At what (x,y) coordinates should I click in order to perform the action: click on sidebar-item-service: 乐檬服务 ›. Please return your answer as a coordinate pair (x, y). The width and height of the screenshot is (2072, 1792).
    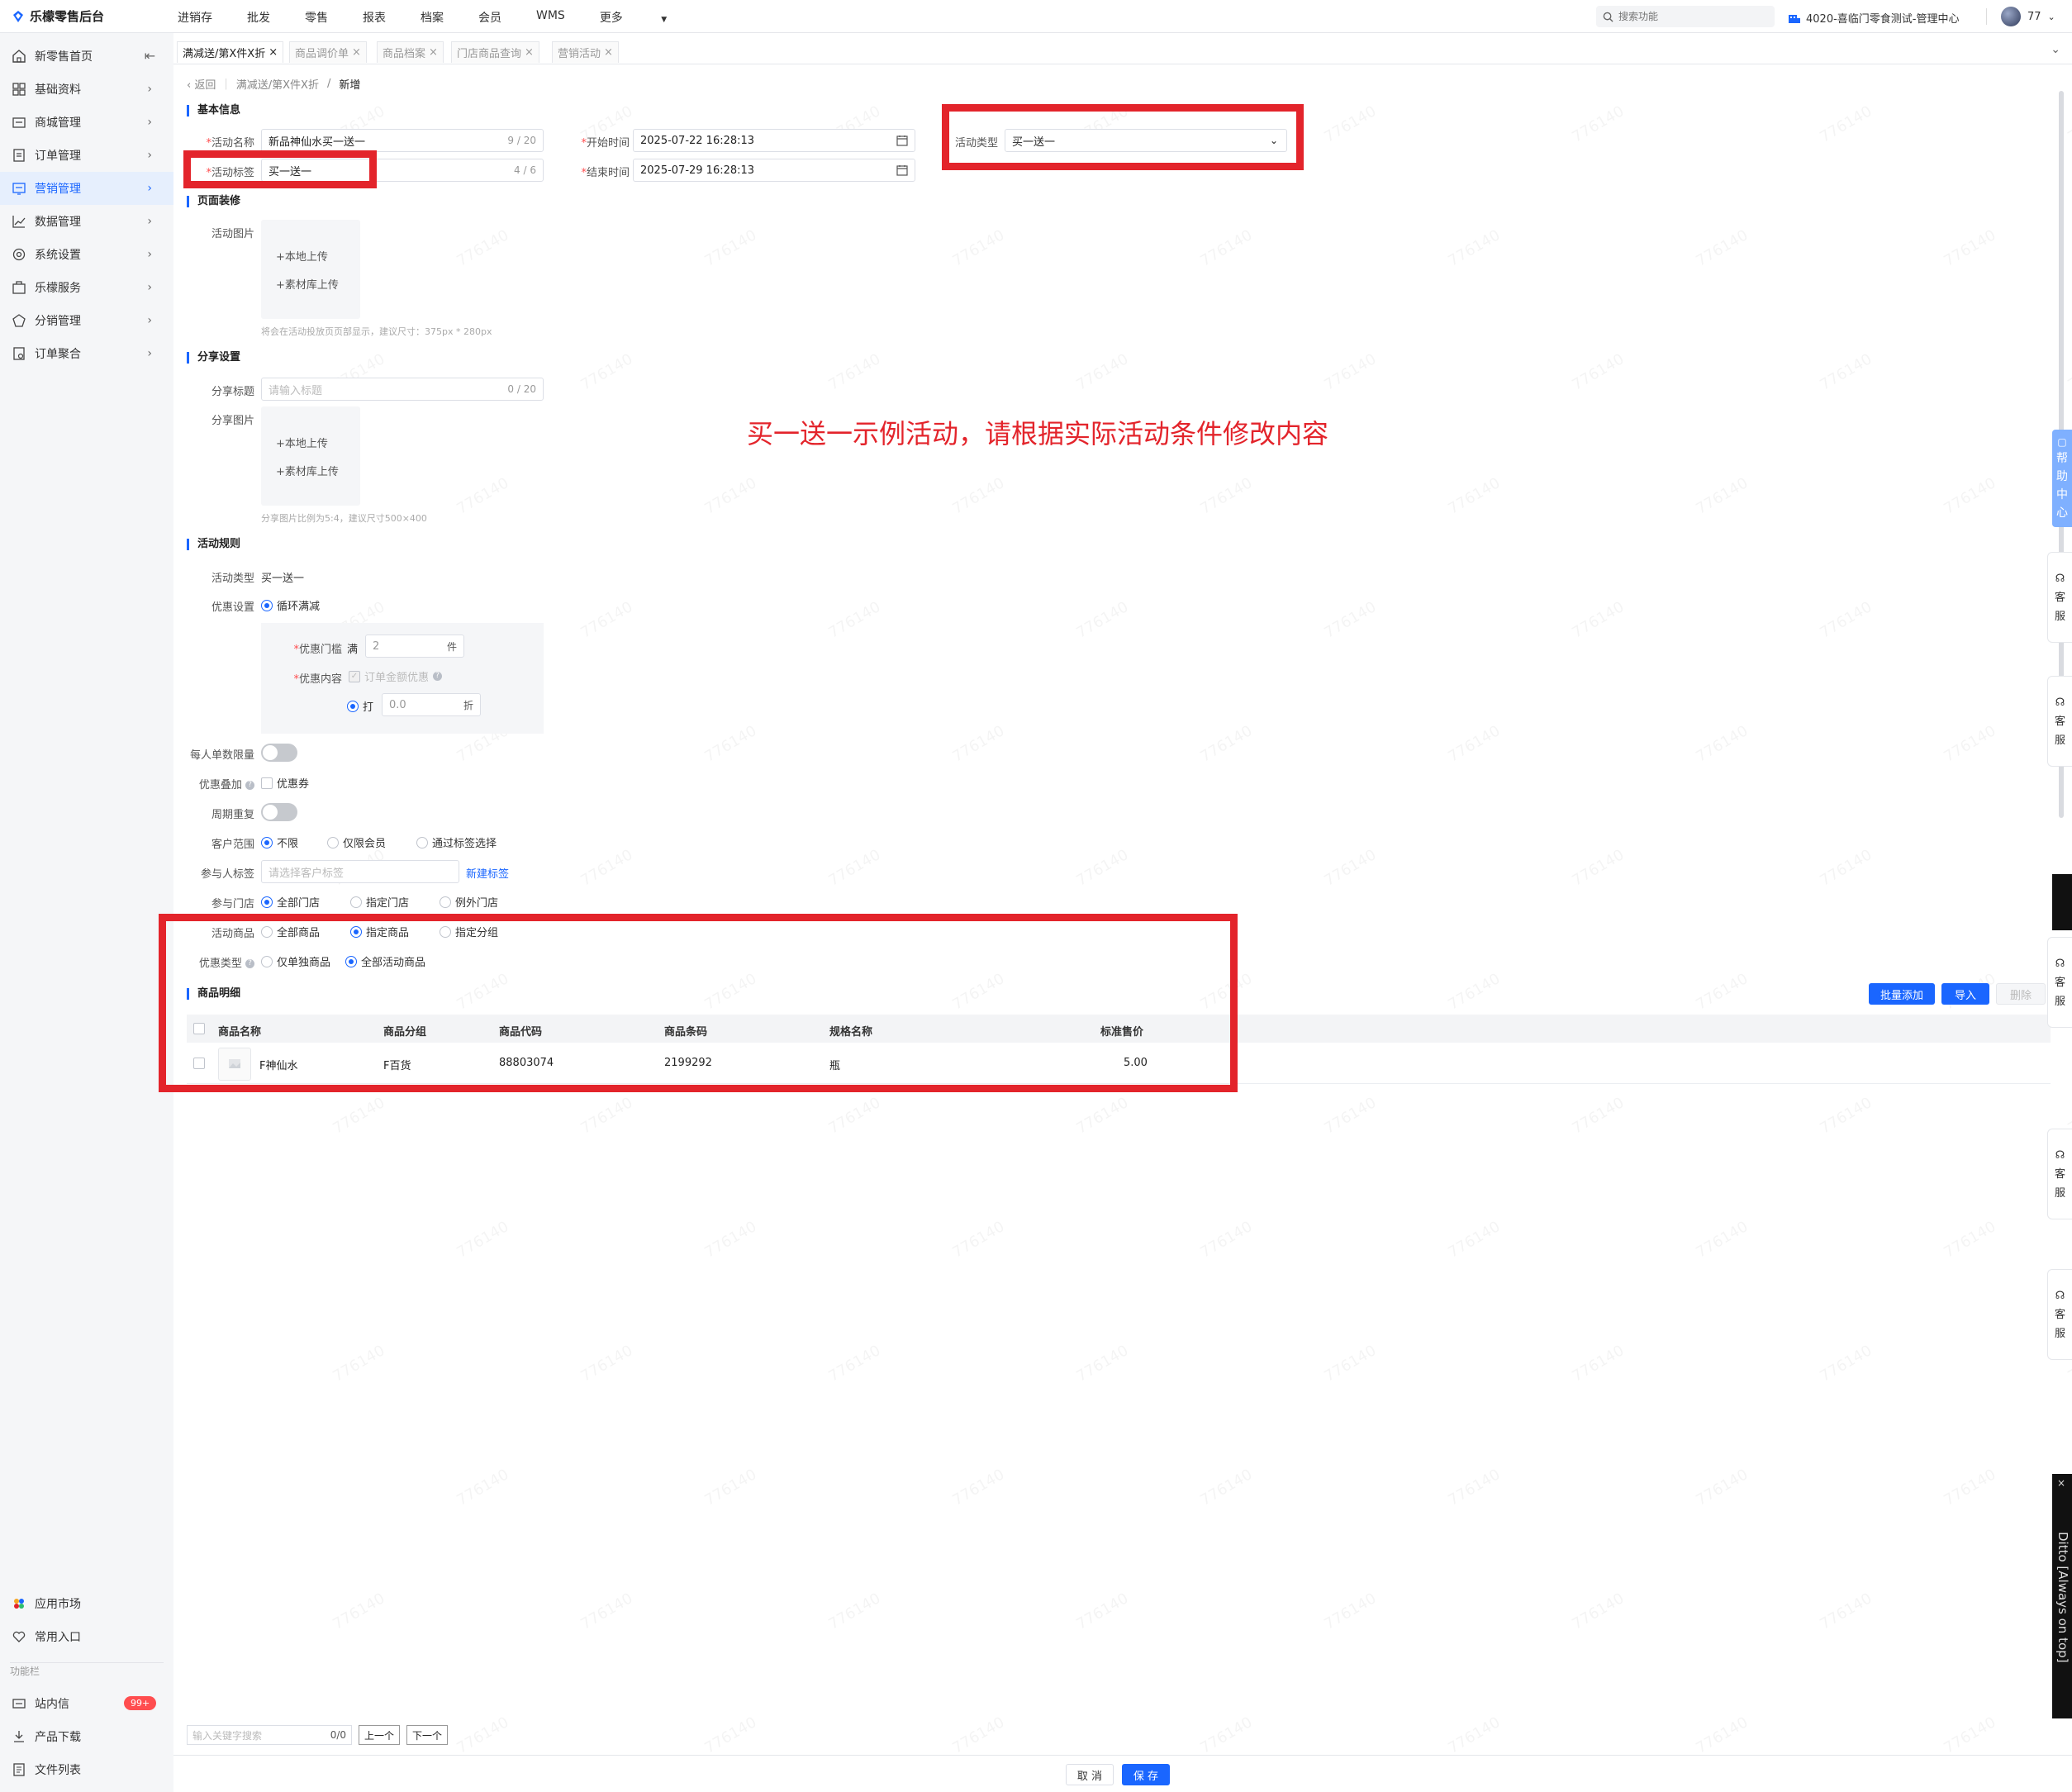
    Looking at the image, I should click on (86, 287).